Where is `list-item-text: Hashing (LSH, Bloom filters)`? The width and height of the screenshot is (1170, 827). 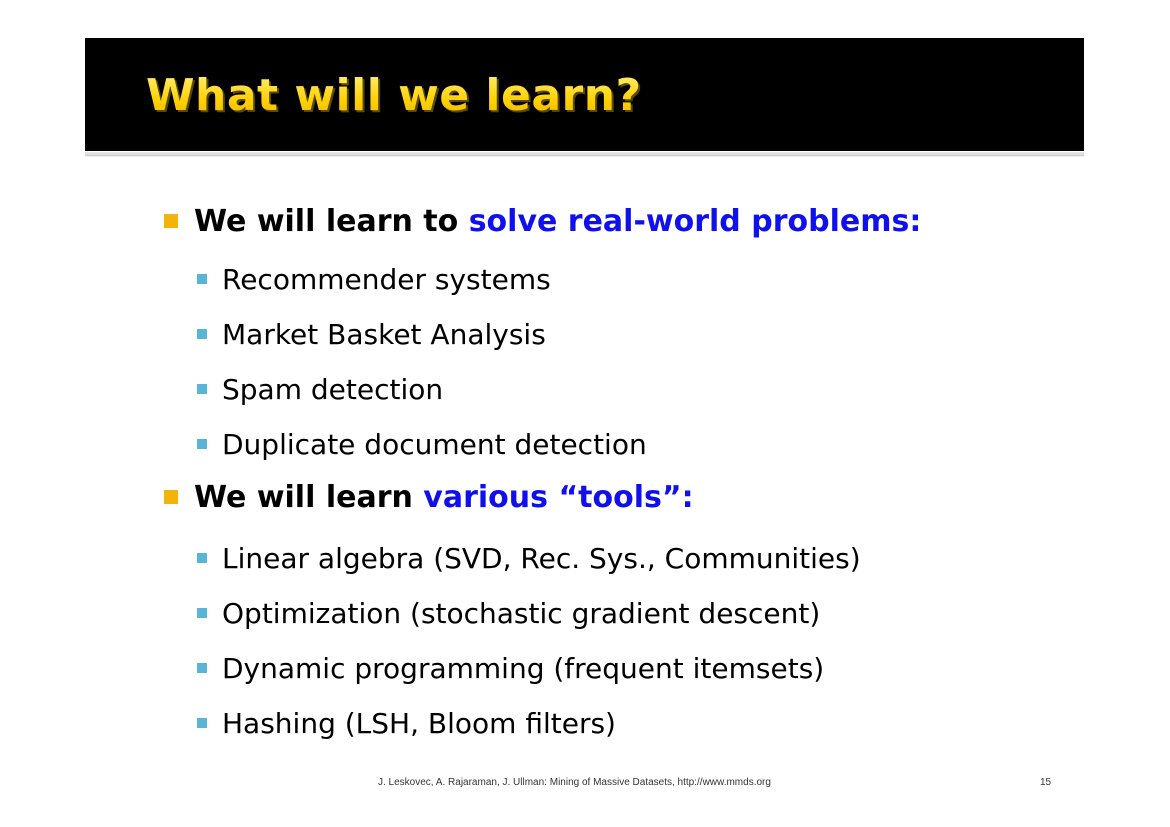 list-item-text: Hashing (LSH, Bloom filters) is located at coordinates (419, 723).